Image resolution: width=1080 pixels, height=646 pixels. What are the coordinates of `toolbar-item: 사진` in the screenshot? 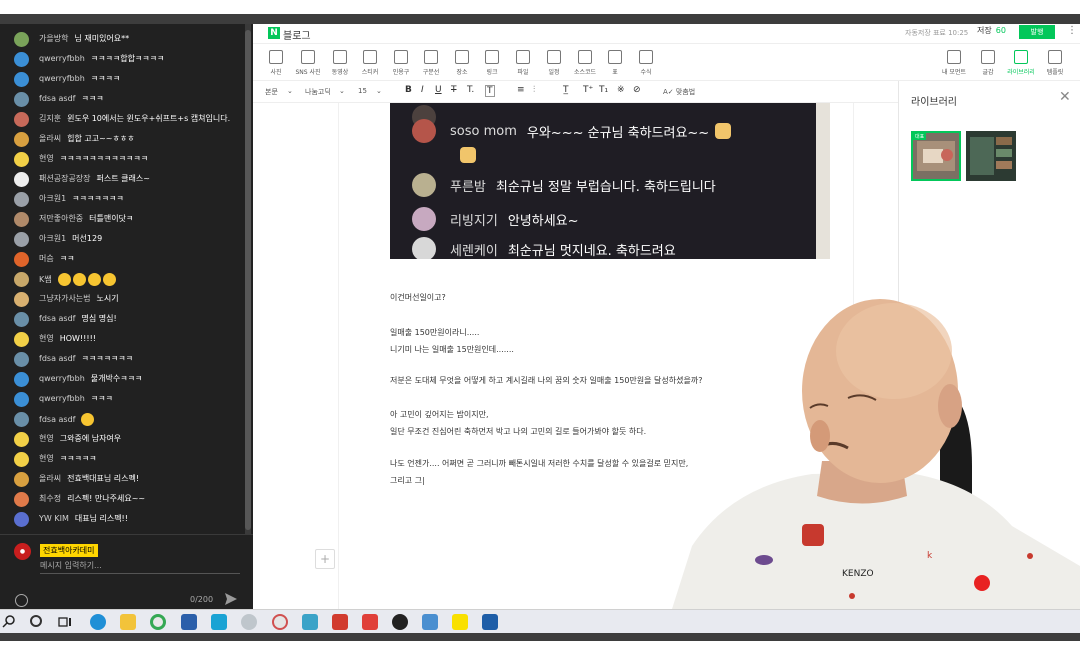 It's located at (276, 63).